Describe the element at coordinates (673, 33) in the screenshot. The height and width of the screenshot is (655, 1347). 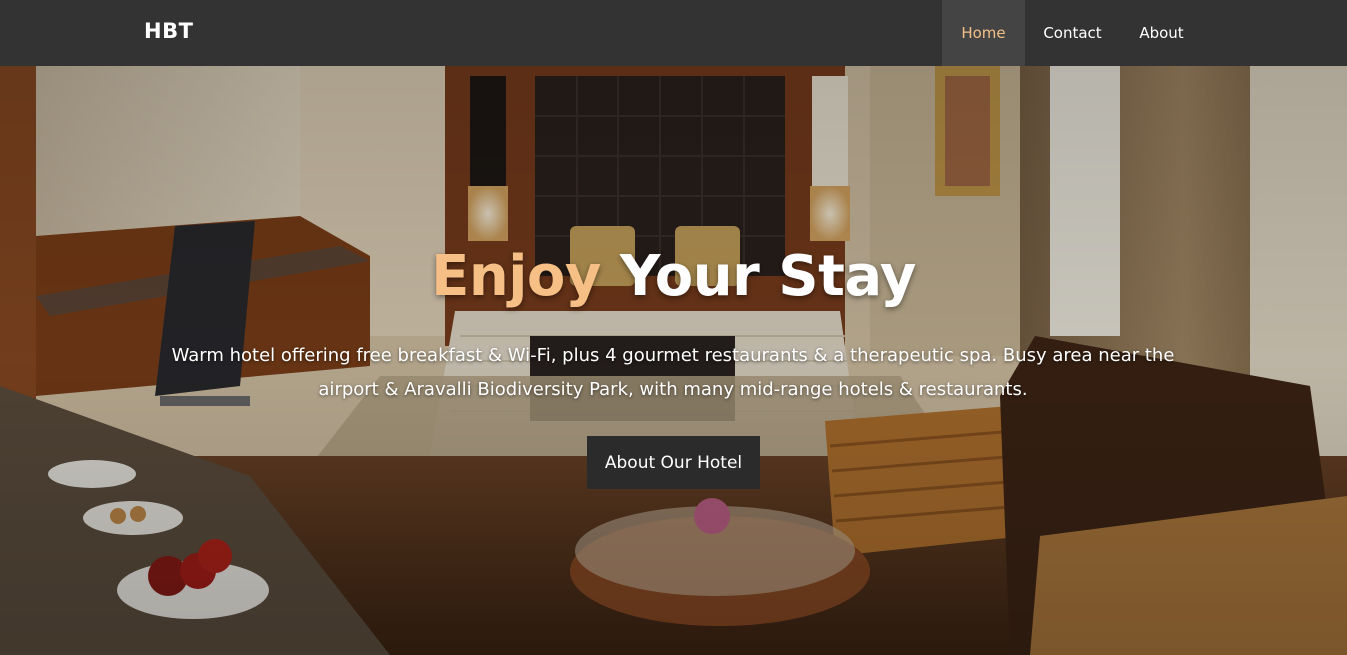
I see `top-navbar: HBT Home Contact About` at that location.